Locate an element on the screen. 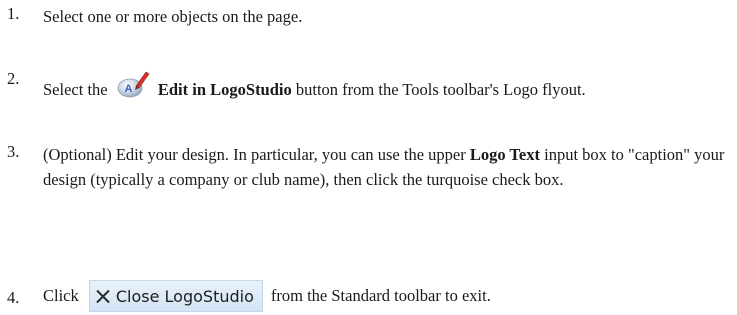 The width and height of the screenshot is (737, 315). step-number: 2. is located at coordinates (13, 78).